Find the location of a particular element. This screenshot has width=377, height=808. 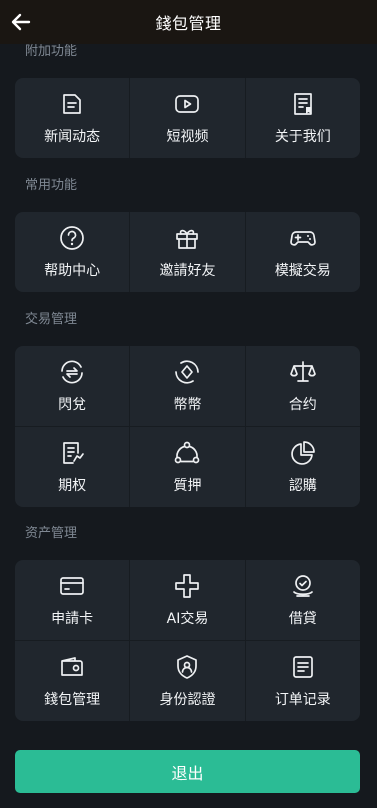

about-icon is located at coordinates (302, 104).